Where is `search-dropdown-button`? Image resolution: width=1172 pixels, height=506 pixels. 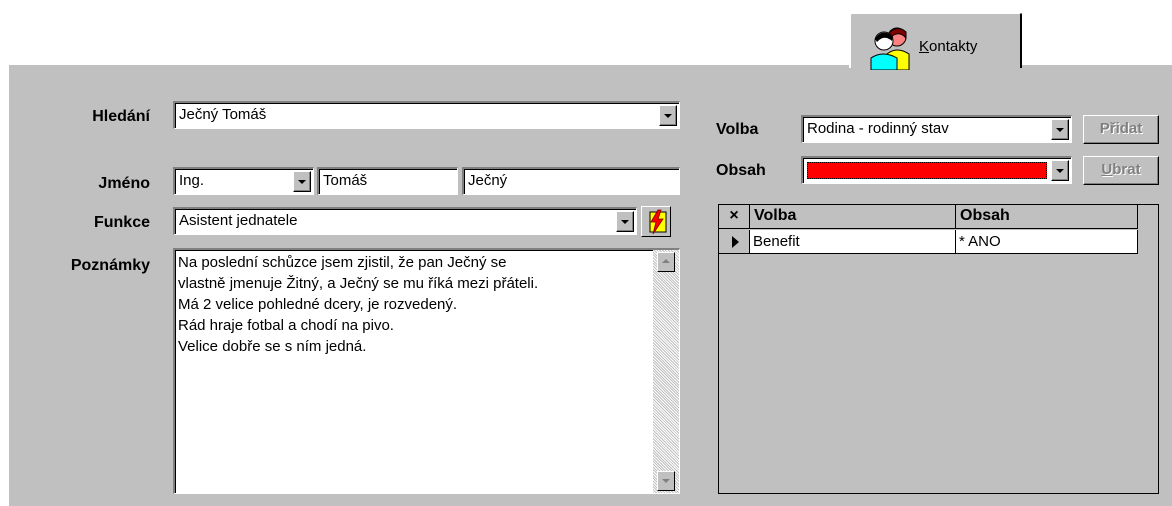
search-dropdown-button is located at coordinates (668, 115).